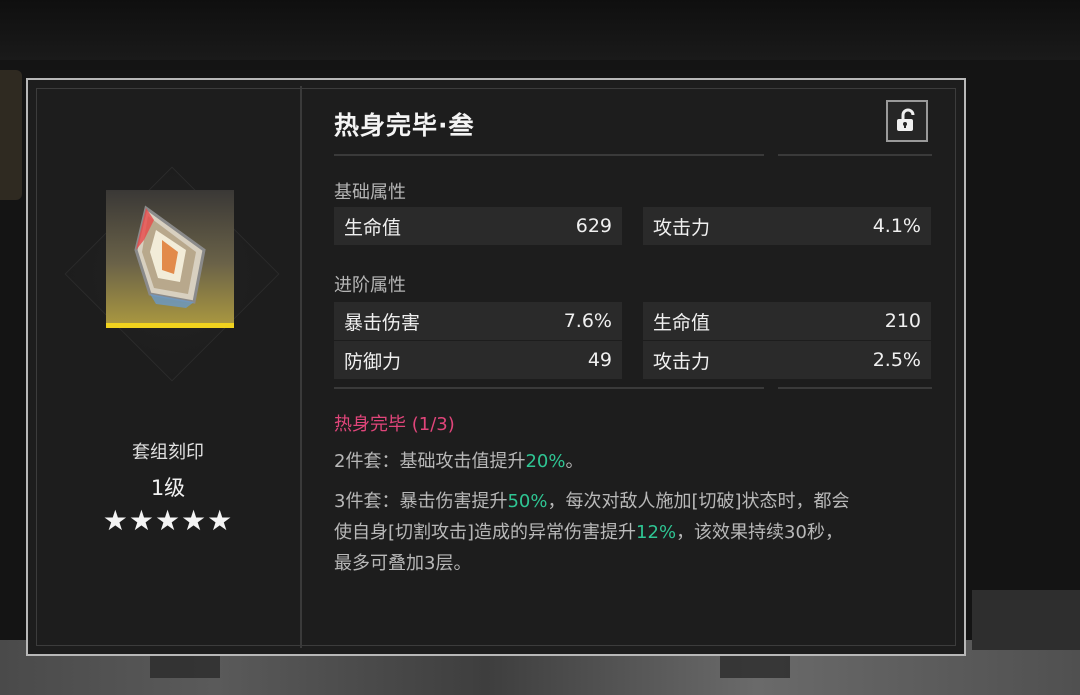  What do you see at coordinates (787, 360) in the screenshot?
I see `advanced-stat-atk: 攻击力 2.5%` at bounding box center [787, 360].